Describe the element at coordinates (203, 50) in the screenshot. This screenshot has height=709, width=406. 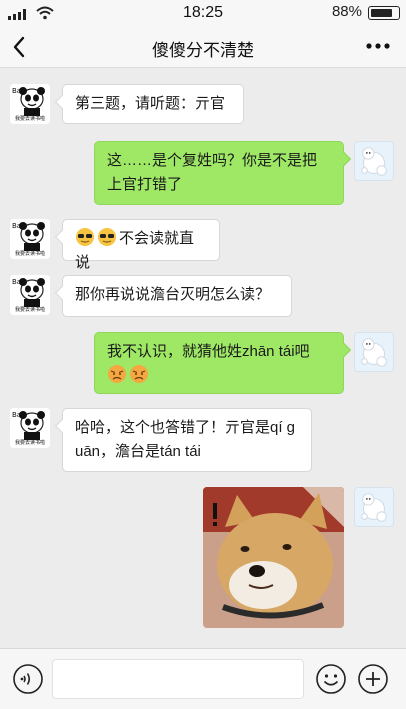
I see `chat-title: 傻傻分不清楚` at that location.